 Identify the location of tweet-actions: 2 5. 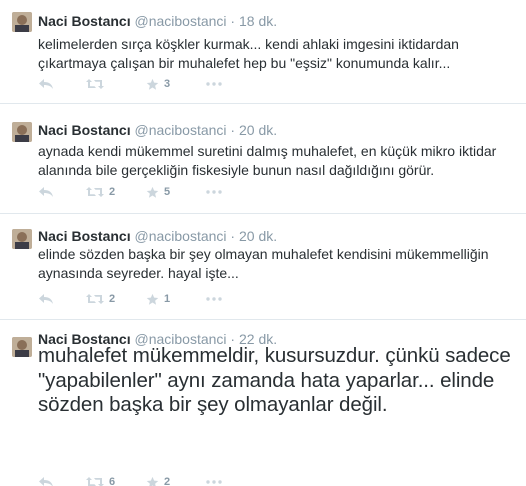
(137, 192).